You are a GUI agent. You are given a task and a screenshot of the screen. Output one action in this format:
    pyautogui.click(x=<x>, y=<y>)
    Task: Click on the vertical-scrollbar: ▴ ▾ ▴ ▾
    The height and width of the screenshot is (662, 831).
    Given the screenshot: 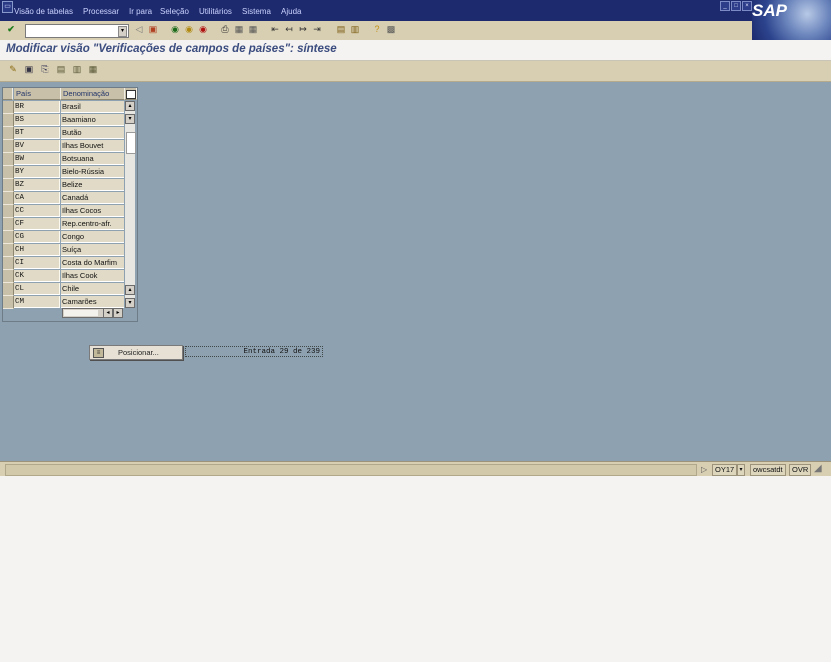 What is the action you would take?
    pyautogui.click(x=130, y=204)
    